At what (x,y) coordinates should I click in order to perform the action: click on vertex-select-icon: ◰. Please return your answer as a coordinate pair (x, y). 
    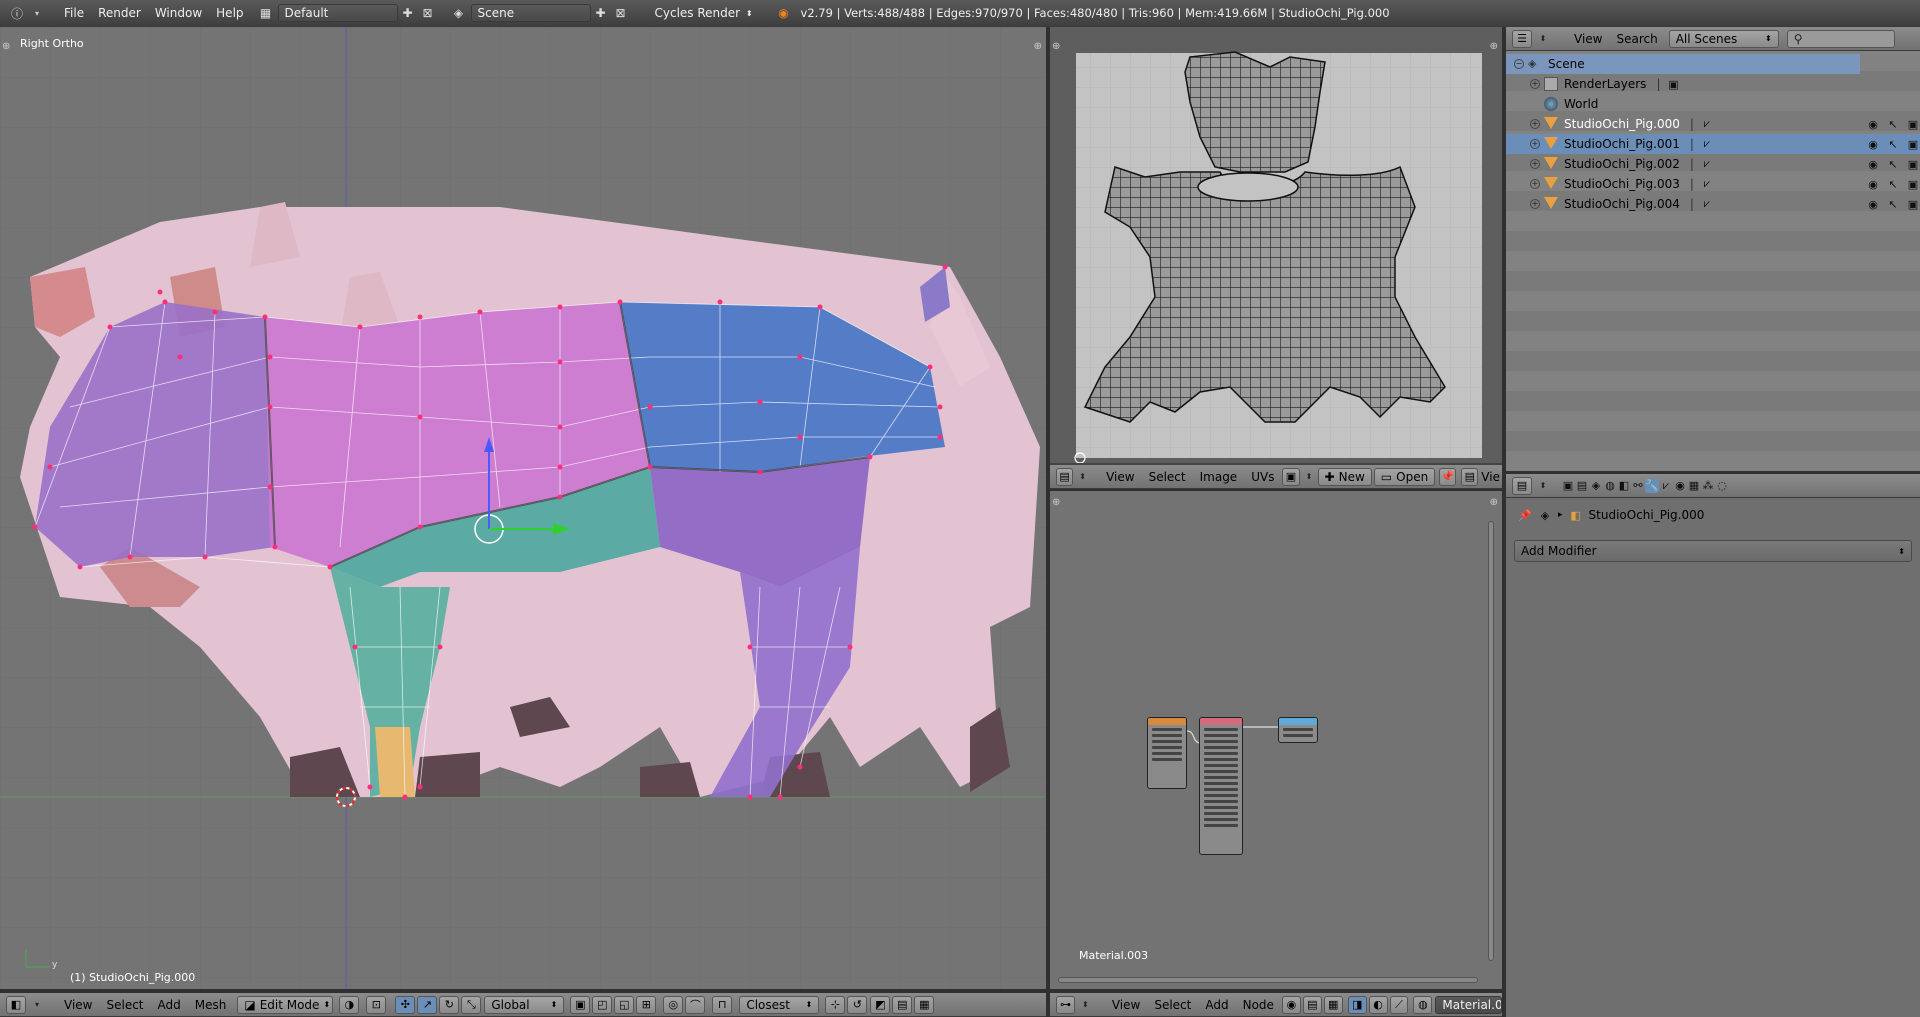
    Looking at the image, I should click on (602, 1004).